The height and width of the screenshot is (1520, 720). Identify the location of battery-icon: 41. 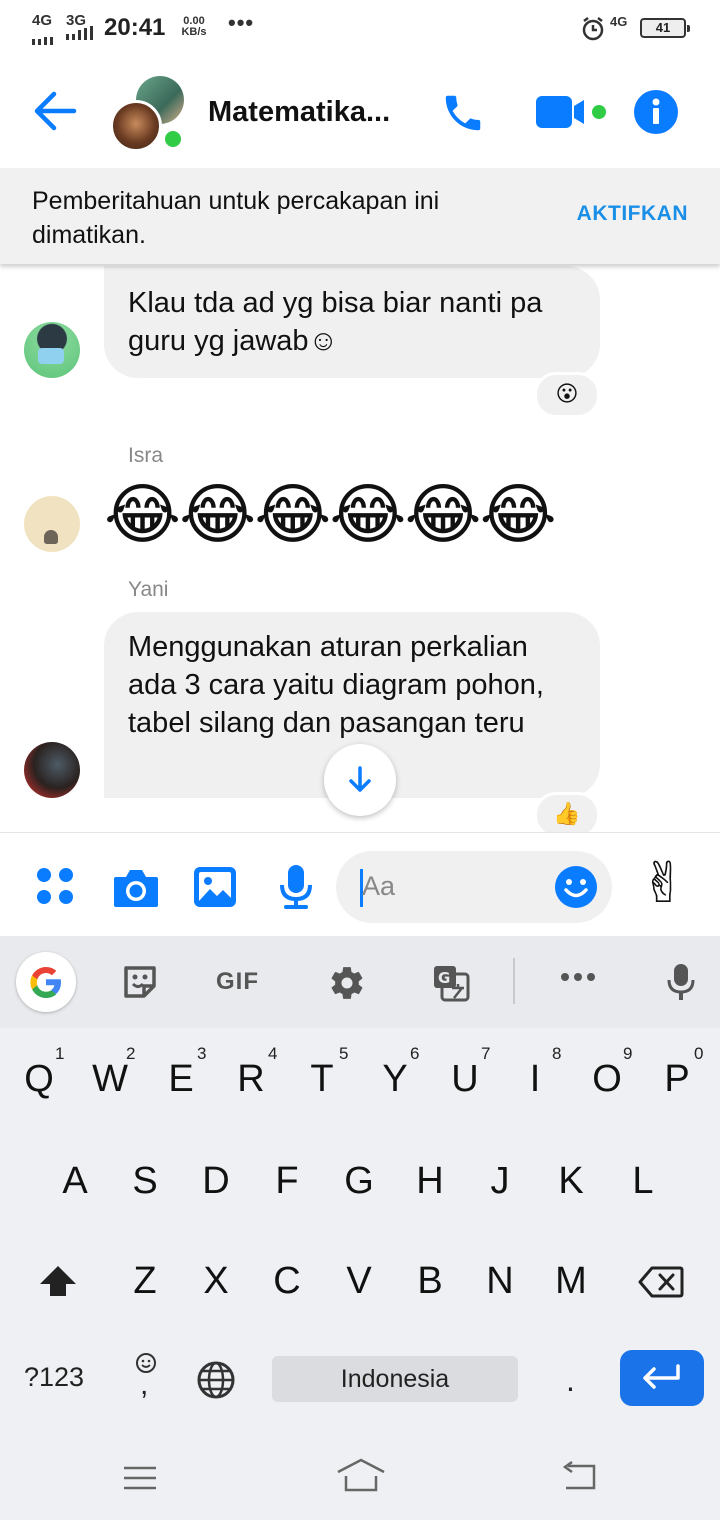
(665, 28).